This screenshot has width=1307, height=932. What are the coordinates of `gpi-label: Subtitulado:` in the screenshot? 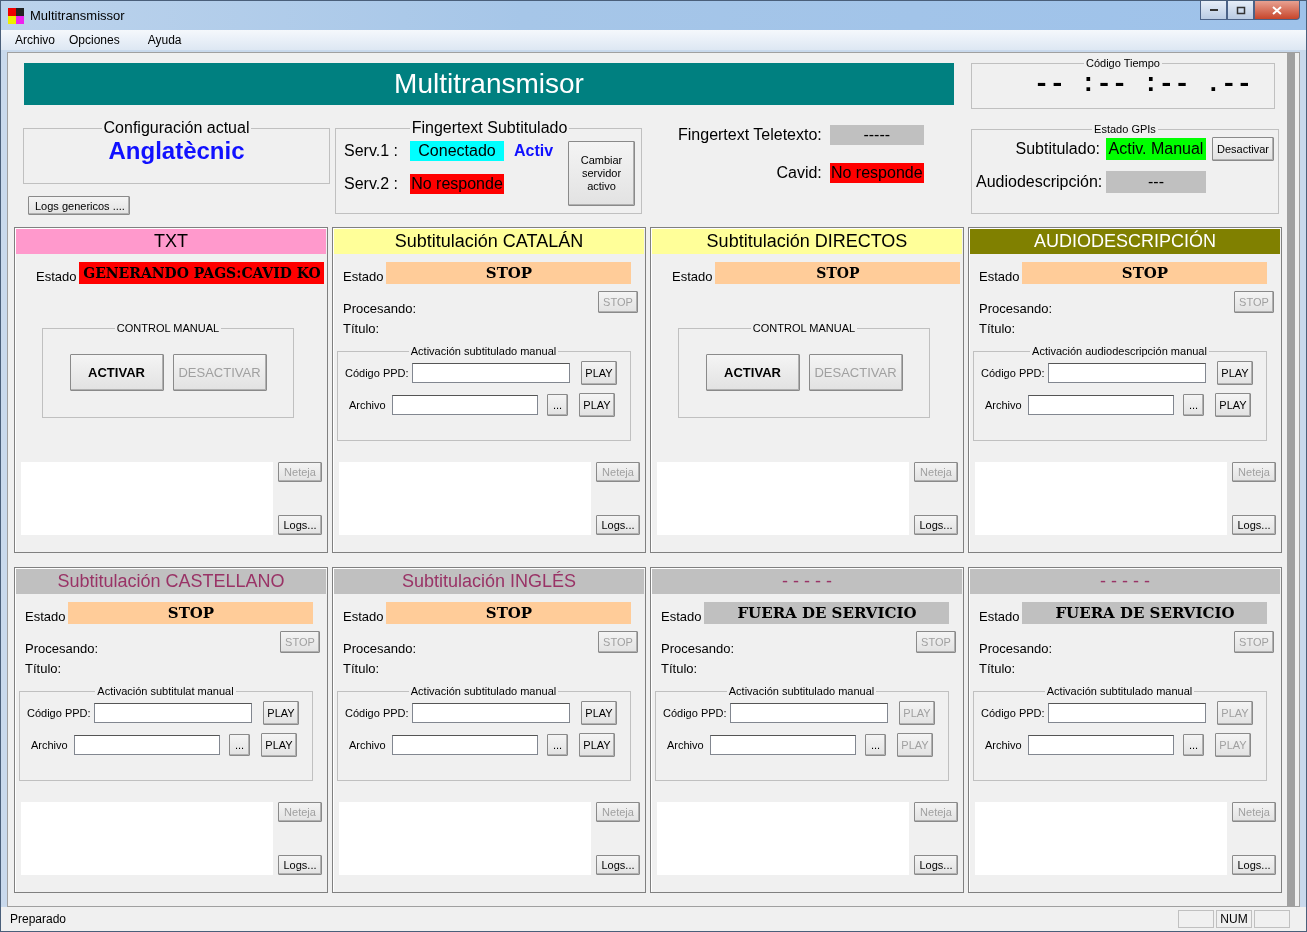 It's located at (1057, 149).